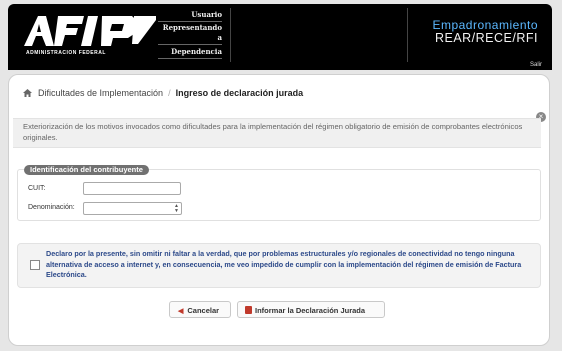 Image resolution: width=562 pixels, height=351 pixels. Describe the element at coordinates (536, 65) in the screenshot. I see `logout-link: Salir` at that location.